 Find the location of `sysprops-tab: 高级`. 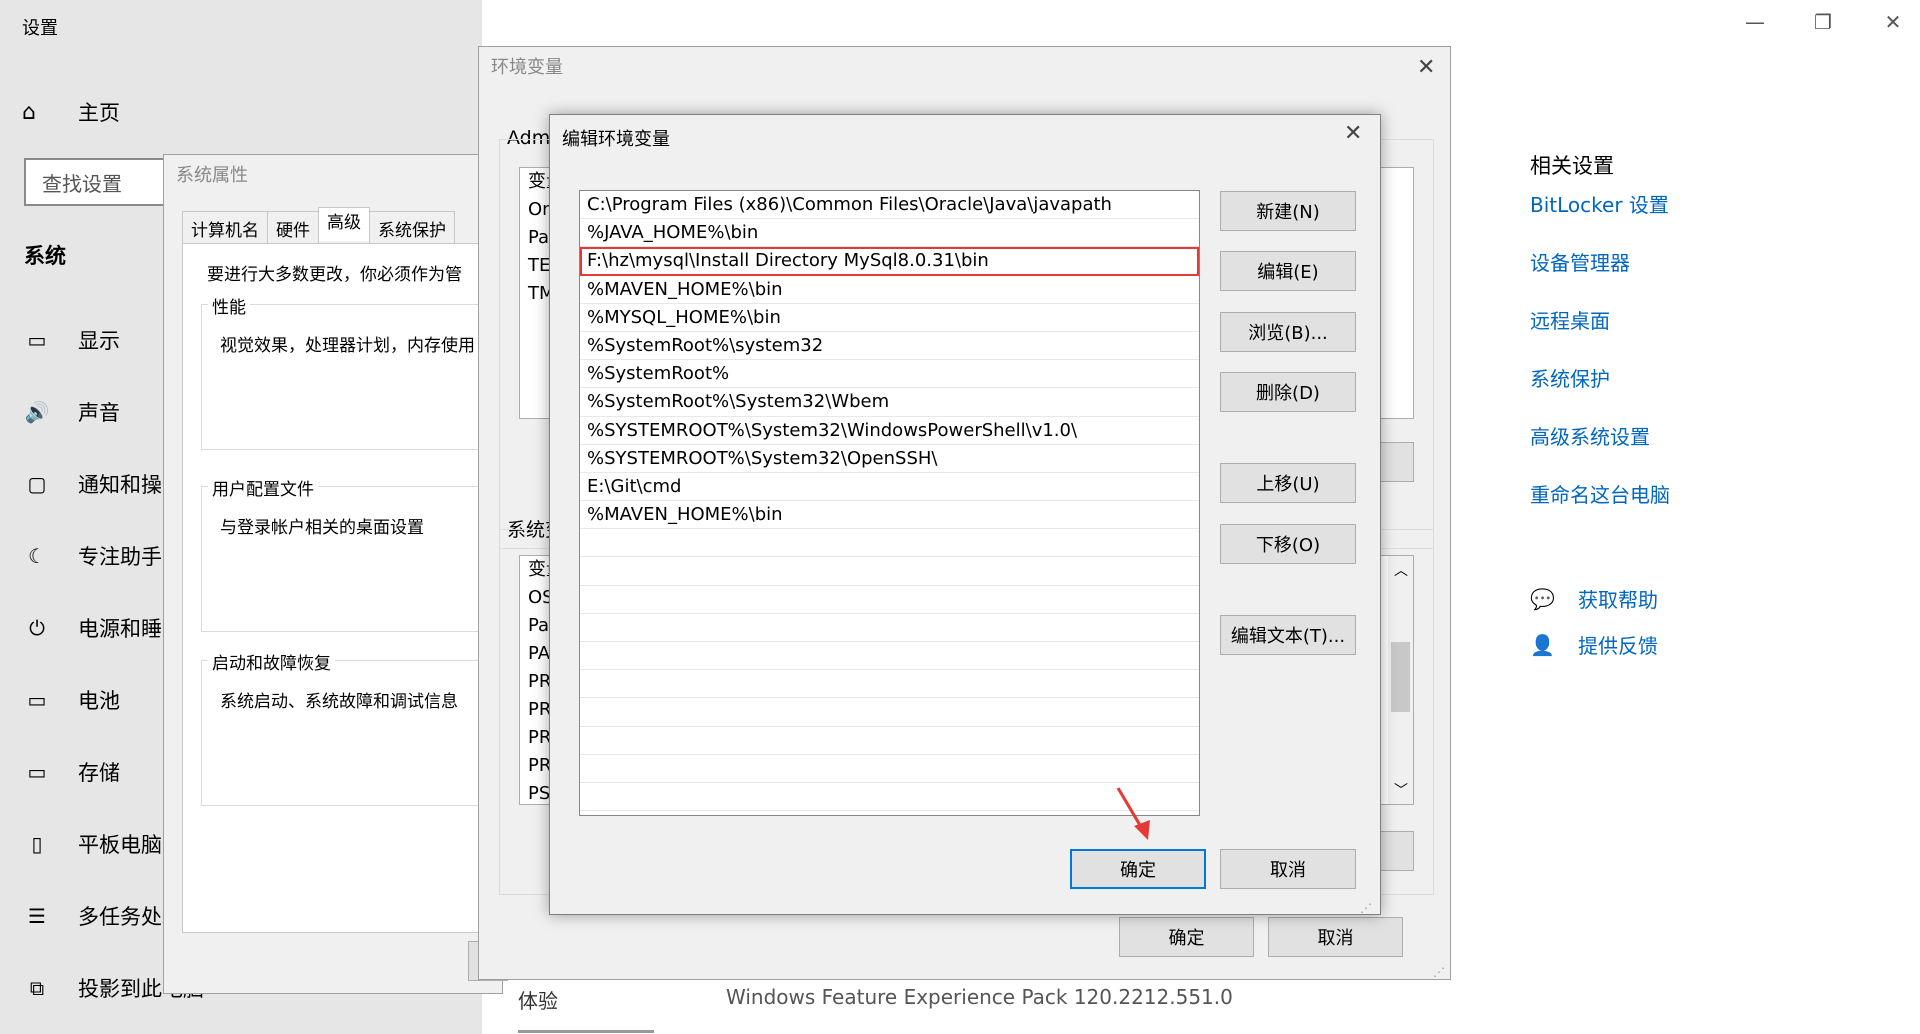

sysprops-tab: 高级 is located at coordinates (344, 224).